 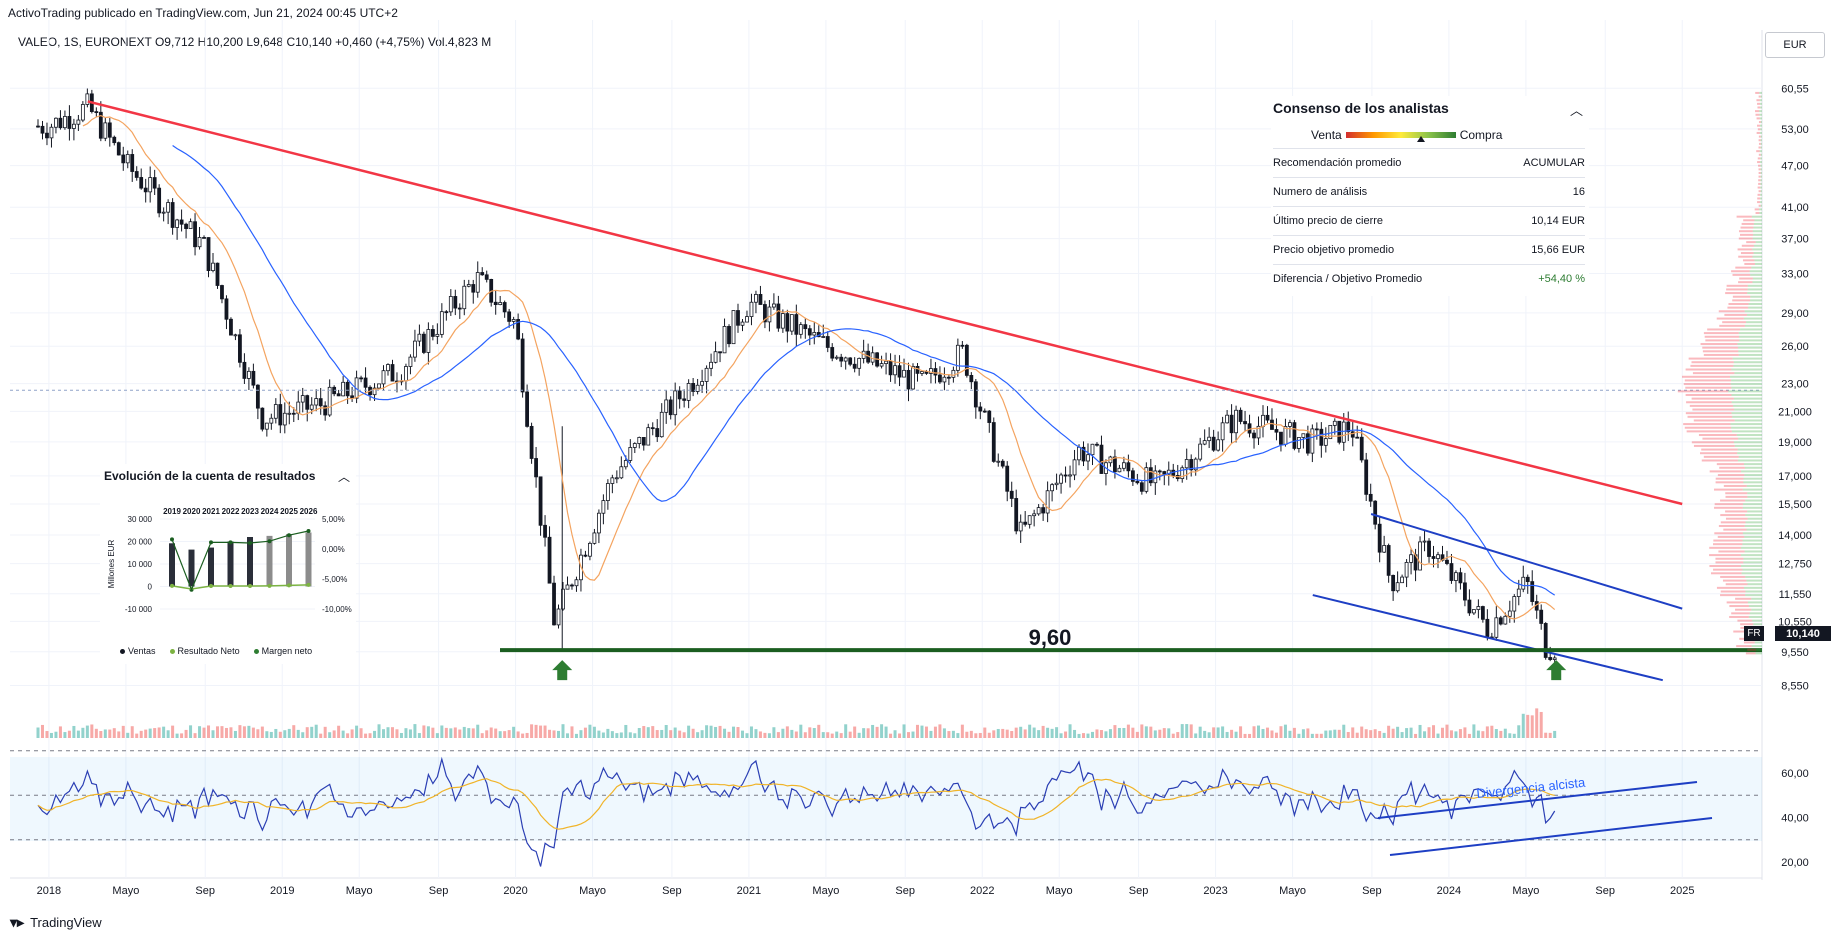 I want to click on tradingview-logo-icon: ▾▸, so click(x=17, y=922).